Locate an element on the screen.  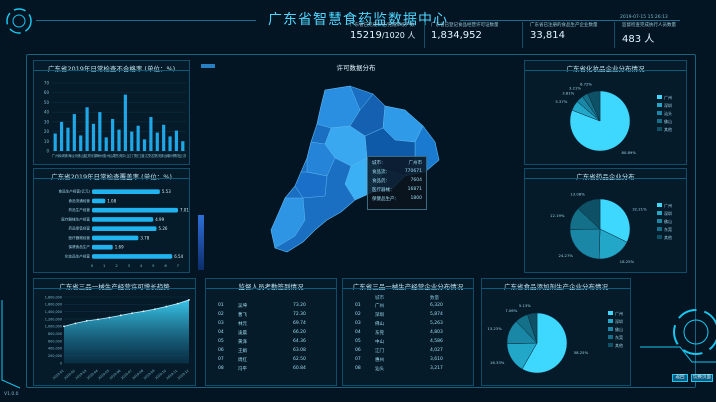
map-title: 许可数据分布 is located at coordinates (356, 68).